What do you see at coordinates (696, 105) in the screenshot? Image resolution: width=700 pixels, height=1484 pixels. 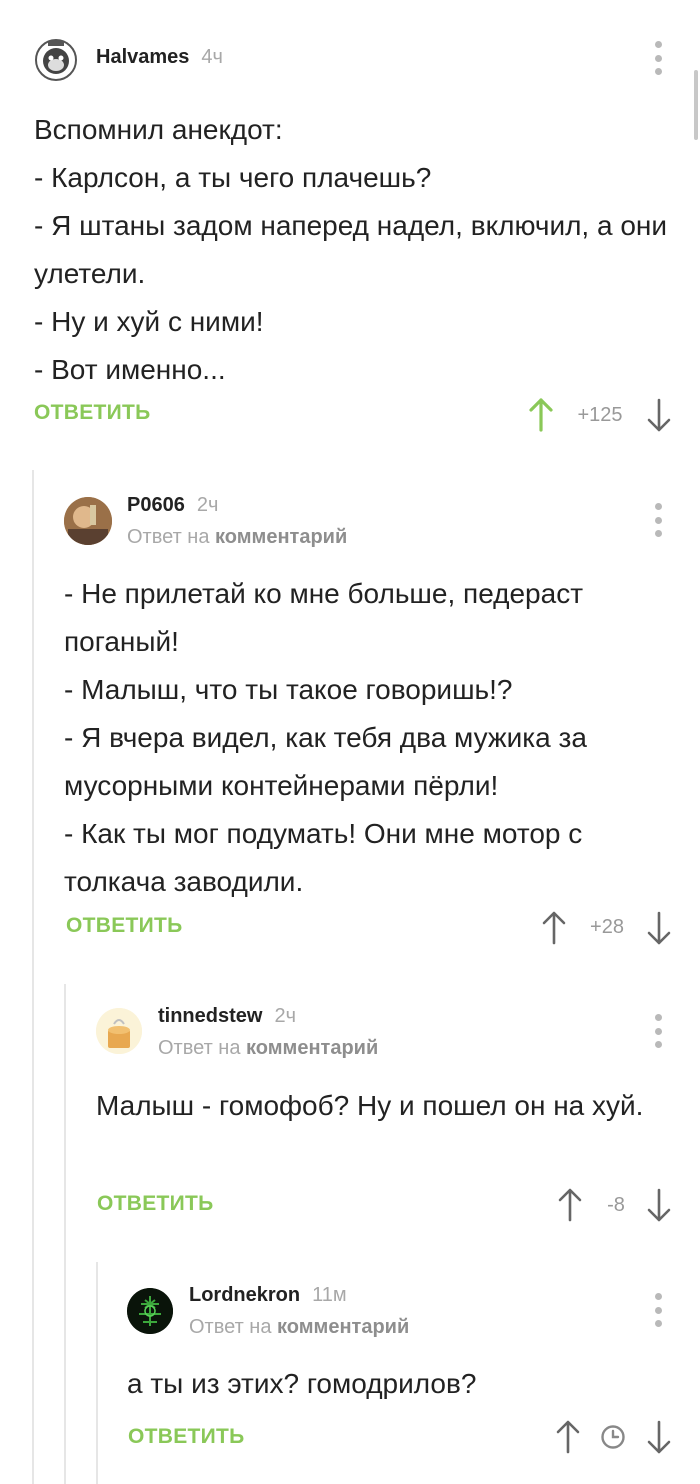 I see `page-scrollbar` at bounding box center [696, 105].